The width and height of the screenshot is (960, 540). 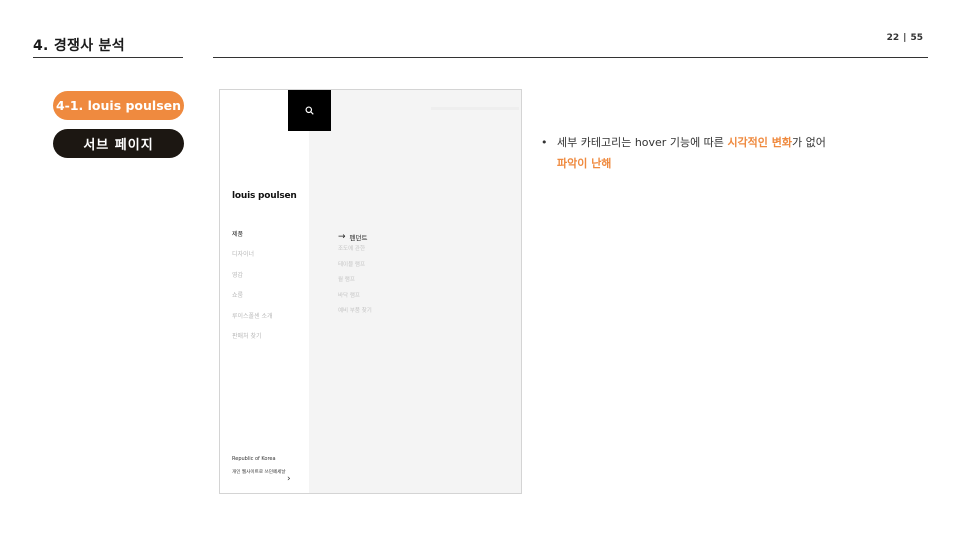 What do you see at coordinates (252, 302) in the screenshot?
I see `menu-item-showroom: 쇼룸` at bounding box center [252, 302].